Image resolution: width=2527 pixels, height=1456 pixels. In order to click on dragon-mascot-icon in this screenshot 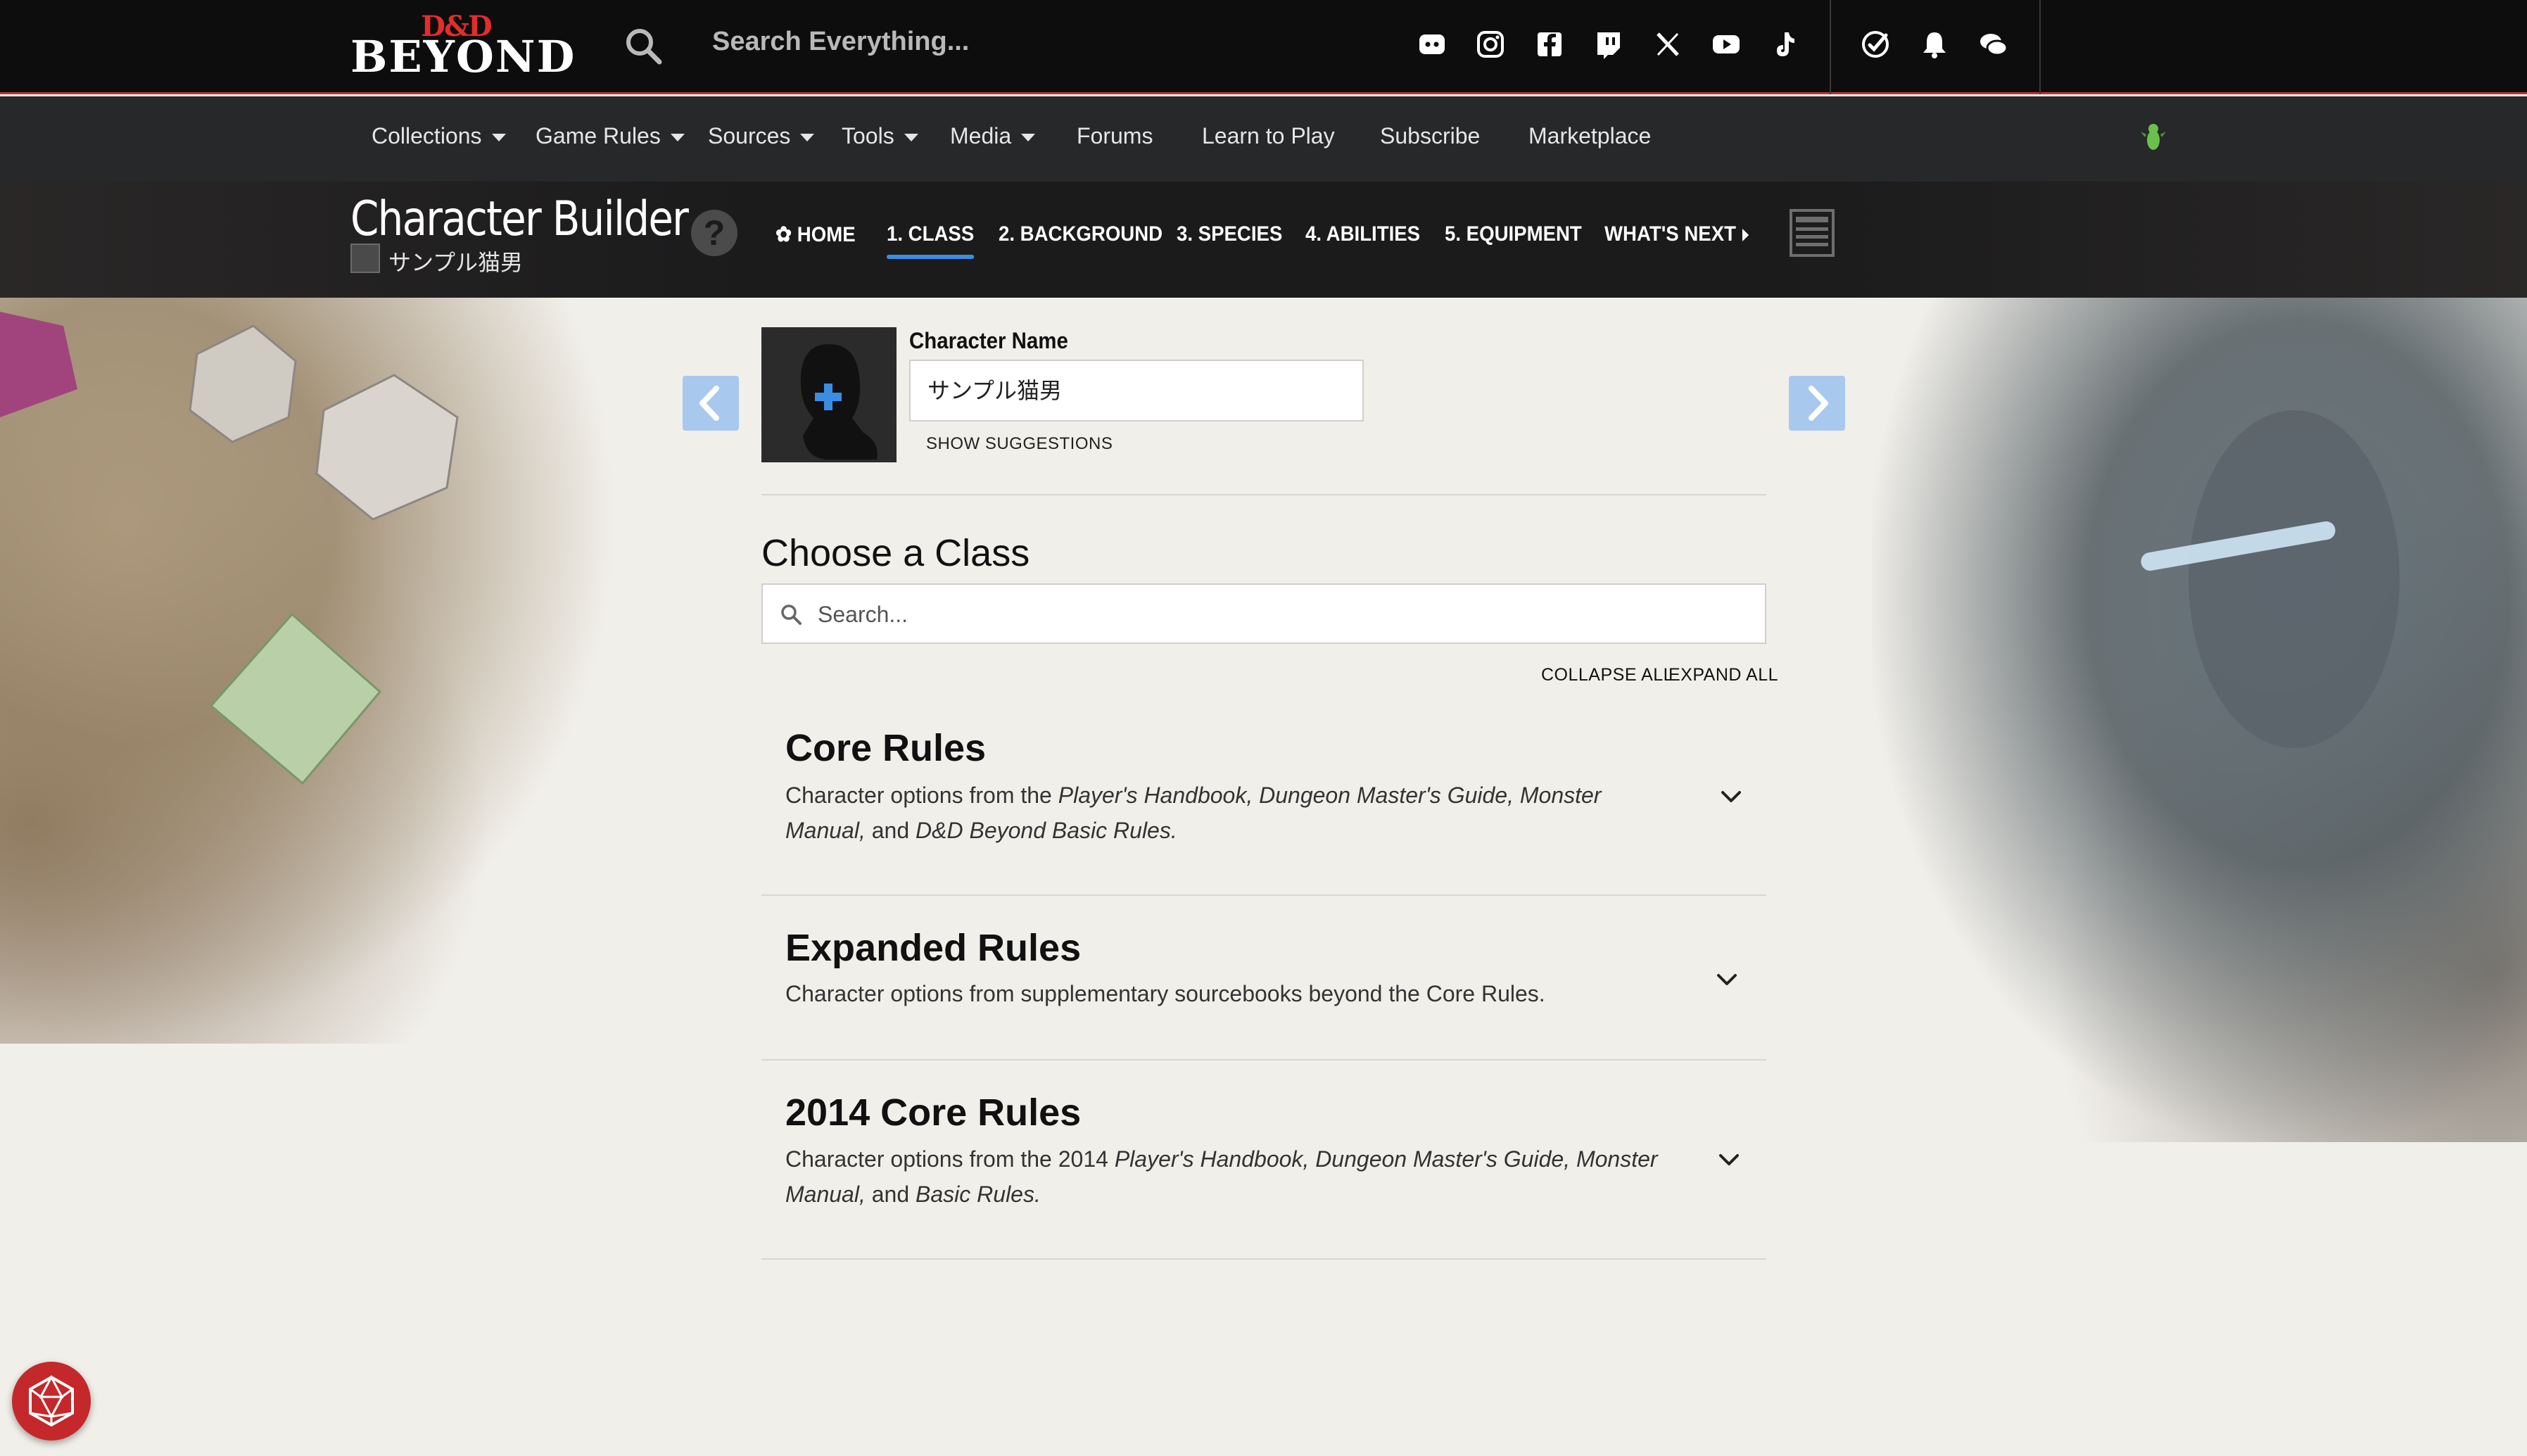, I will do `click(2153, 137)`.